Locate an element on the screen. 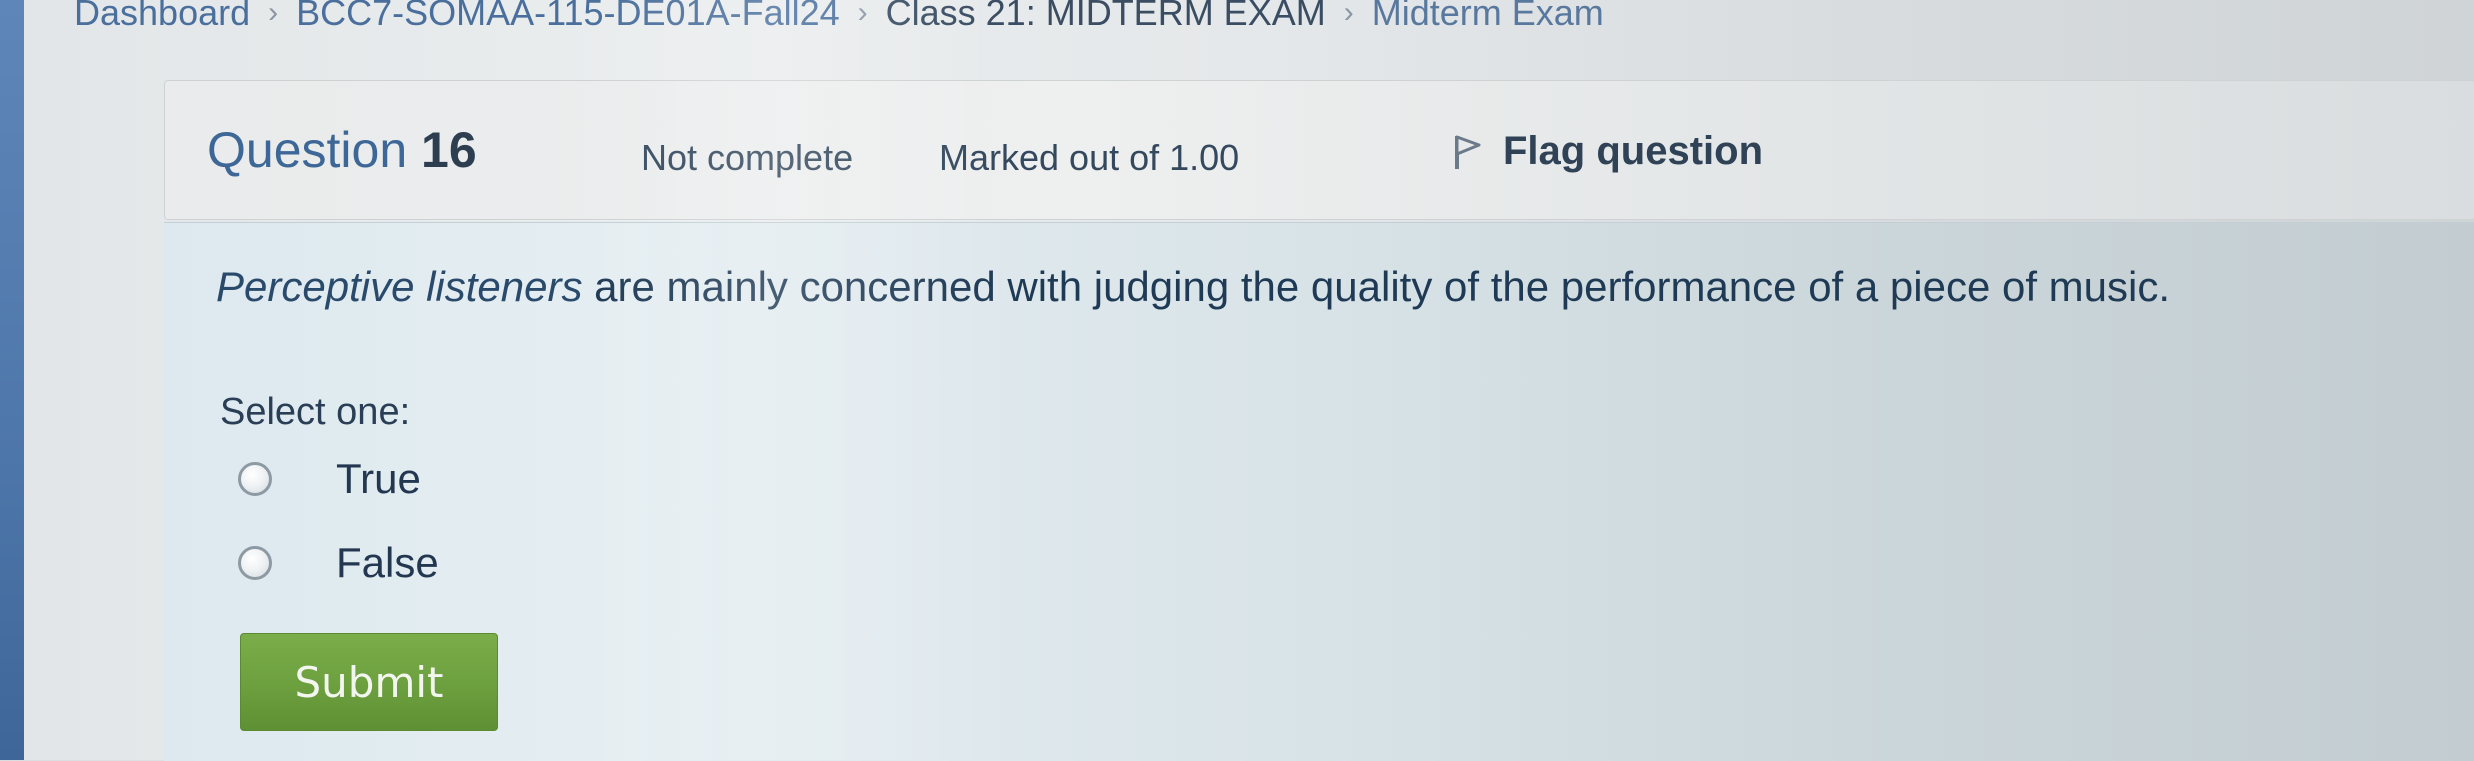  answer-option-false: False is located at coordinates (338, 563).